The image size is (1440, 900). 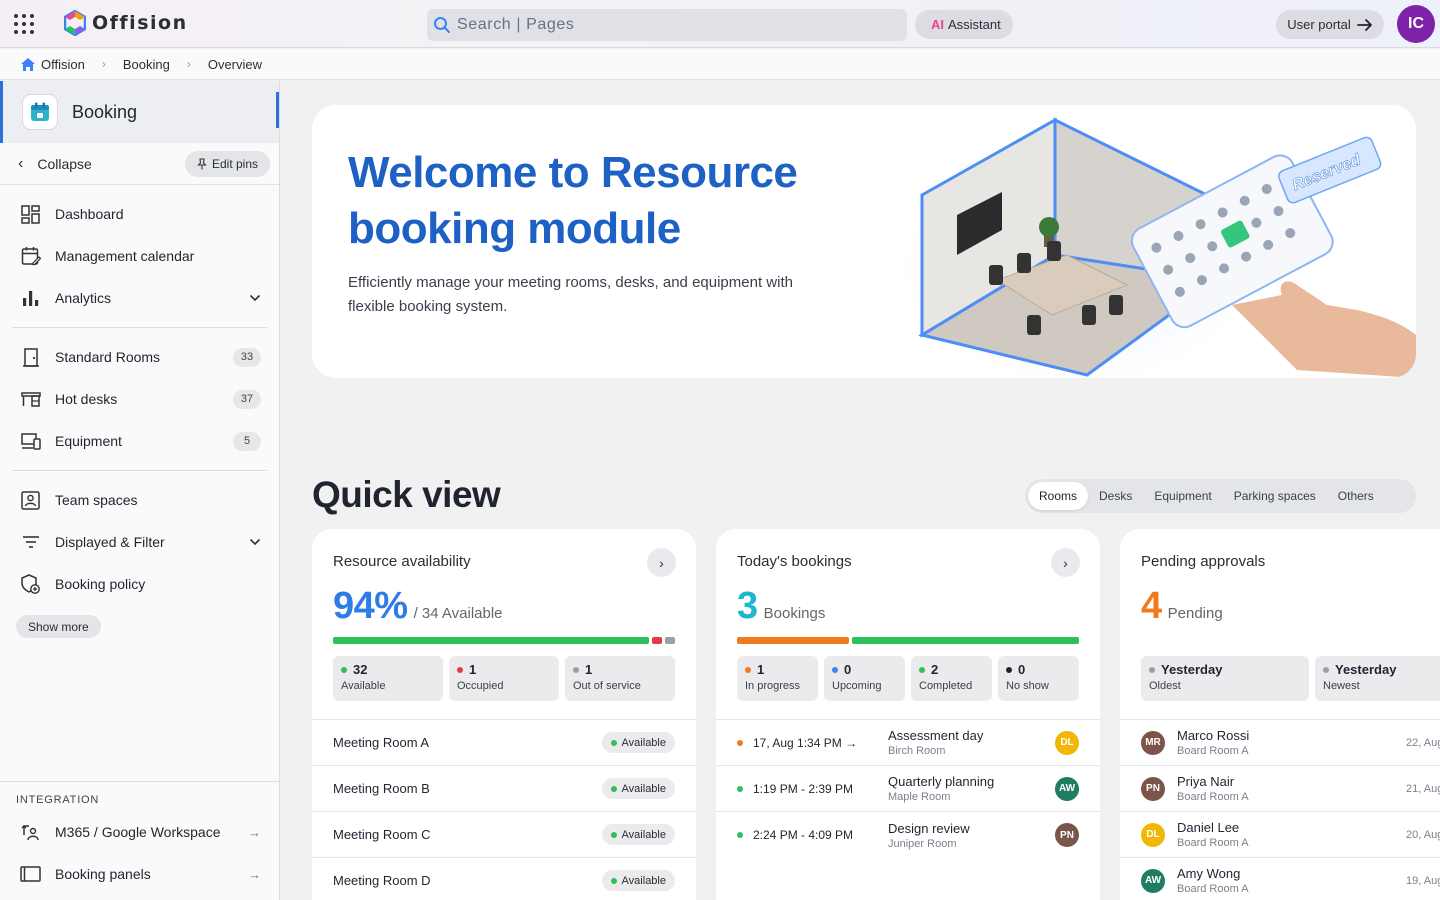 I want to click on tab-desks: Desks, so click(x=1115, y=496).